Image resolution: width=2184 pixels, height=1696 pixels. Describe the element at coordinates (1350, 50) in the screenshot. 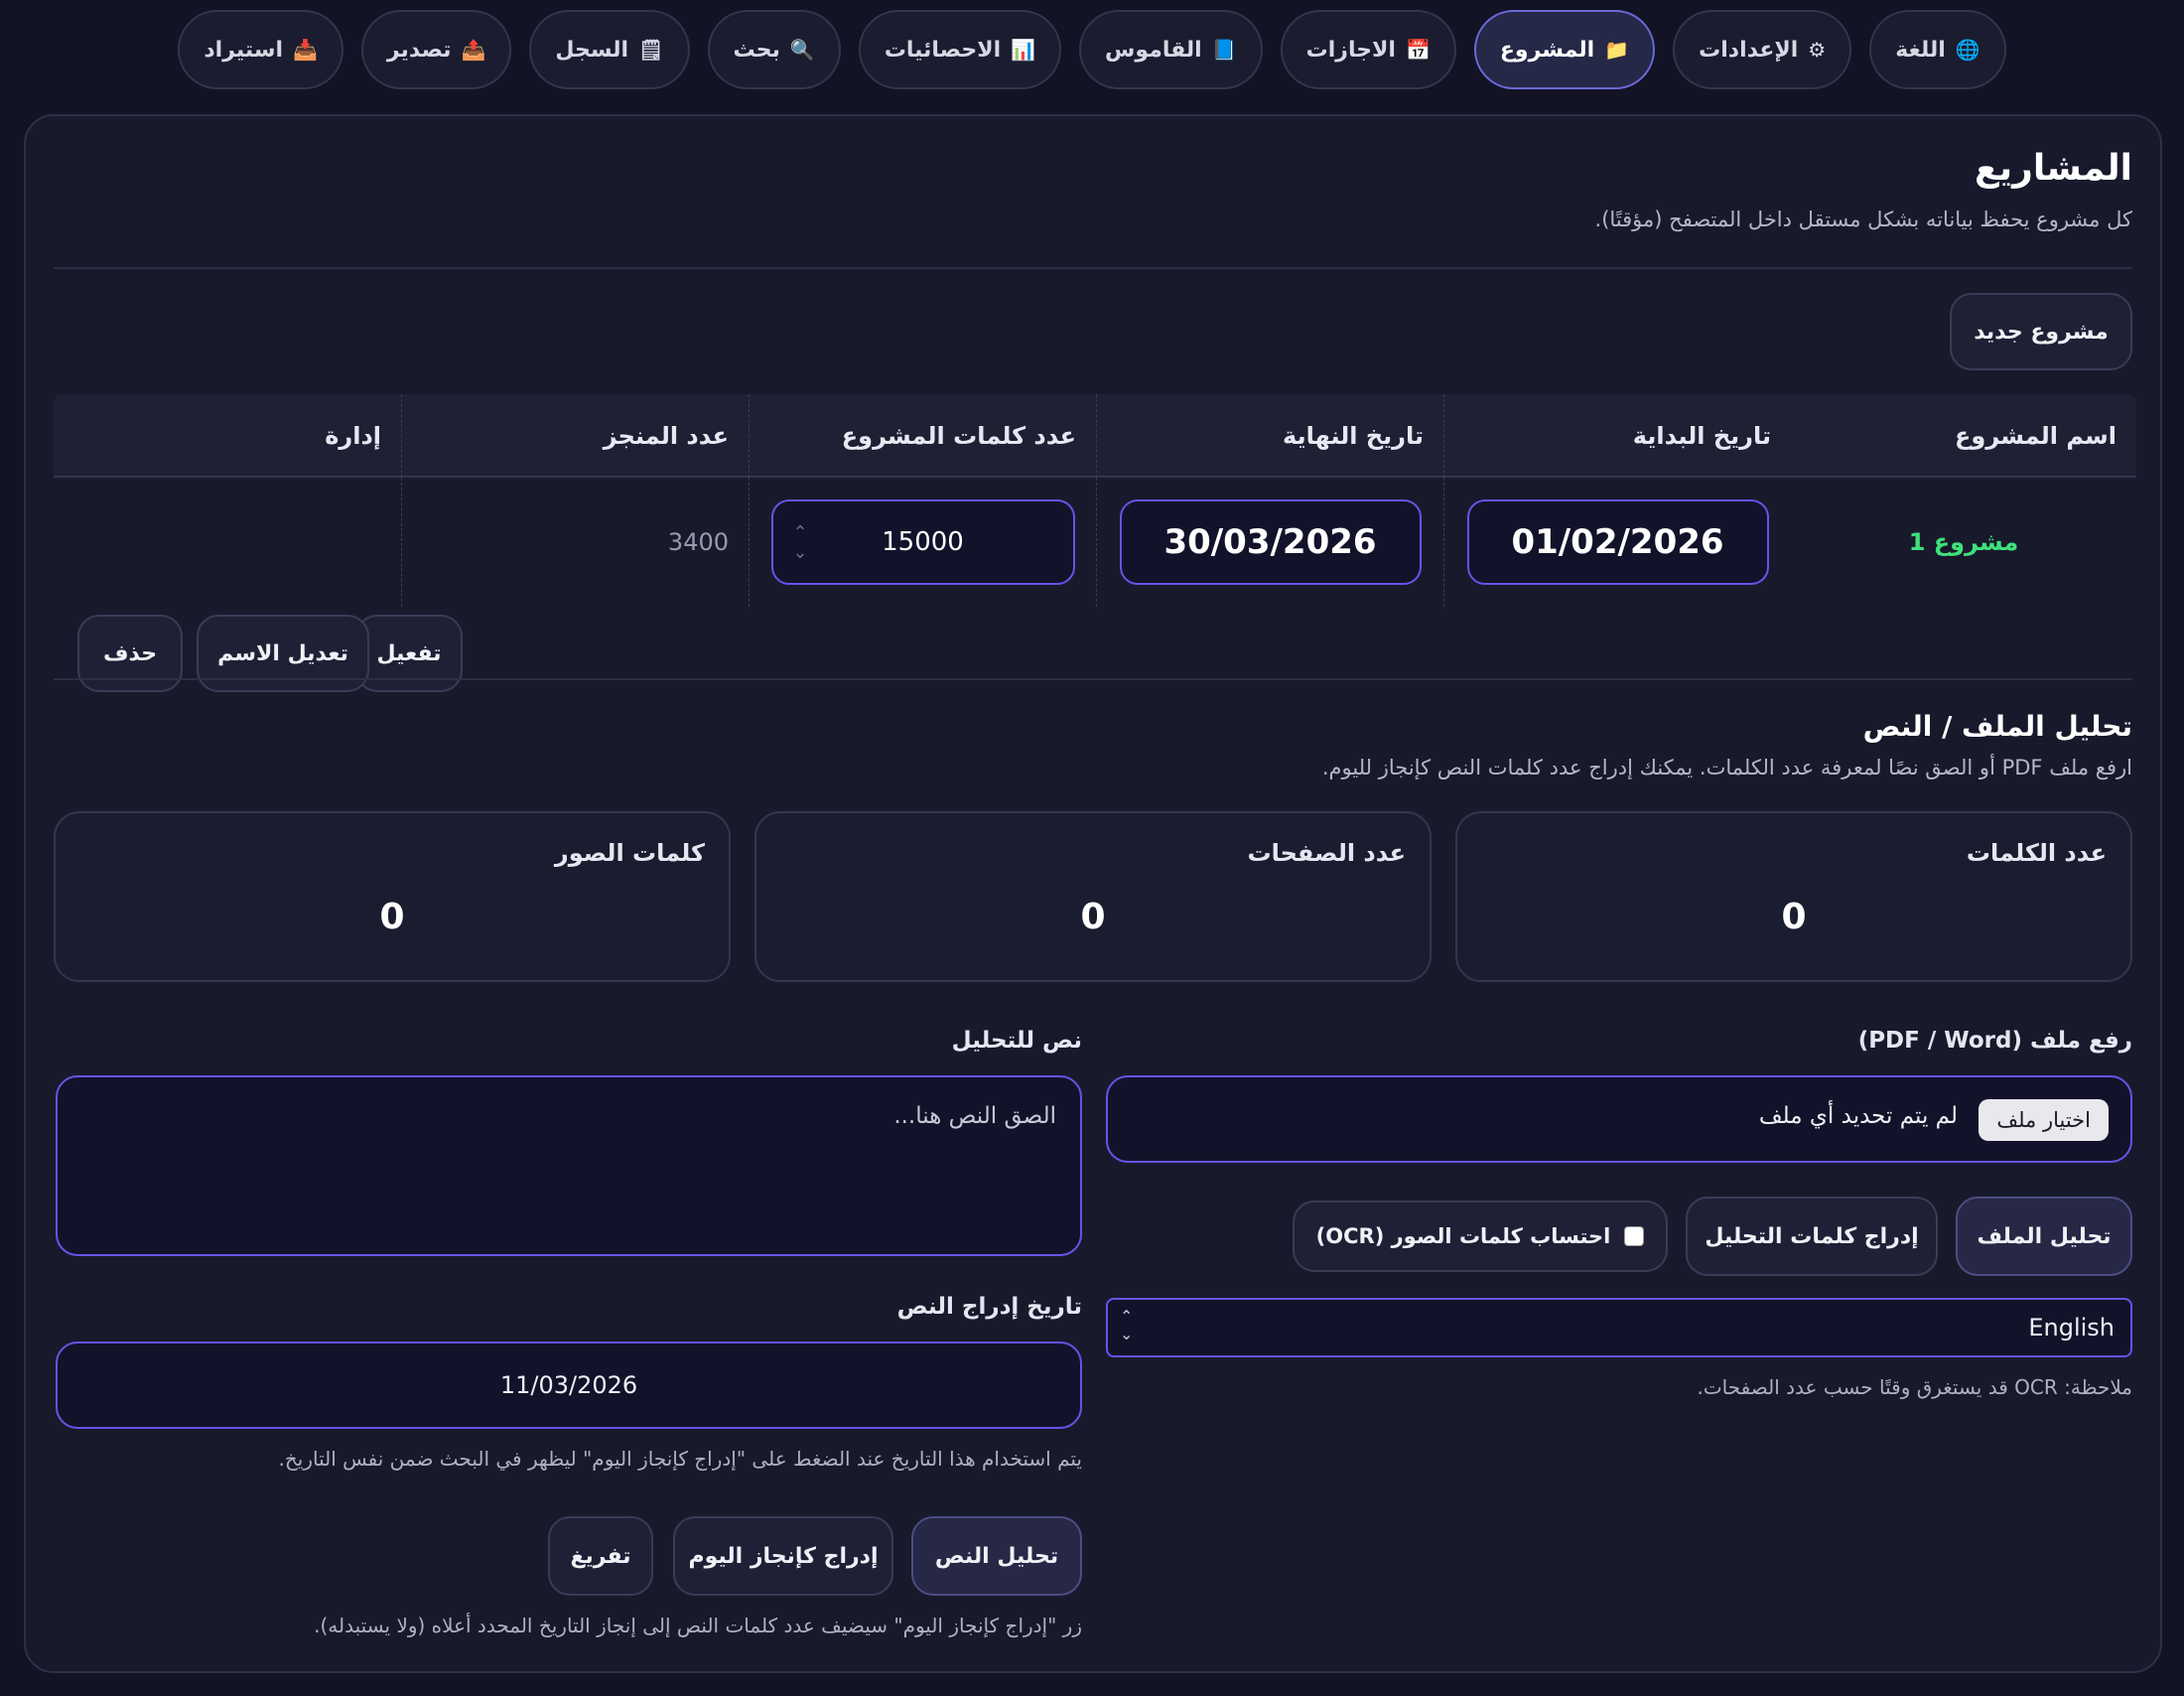

I see `tab-label: الاجازات` at that location.